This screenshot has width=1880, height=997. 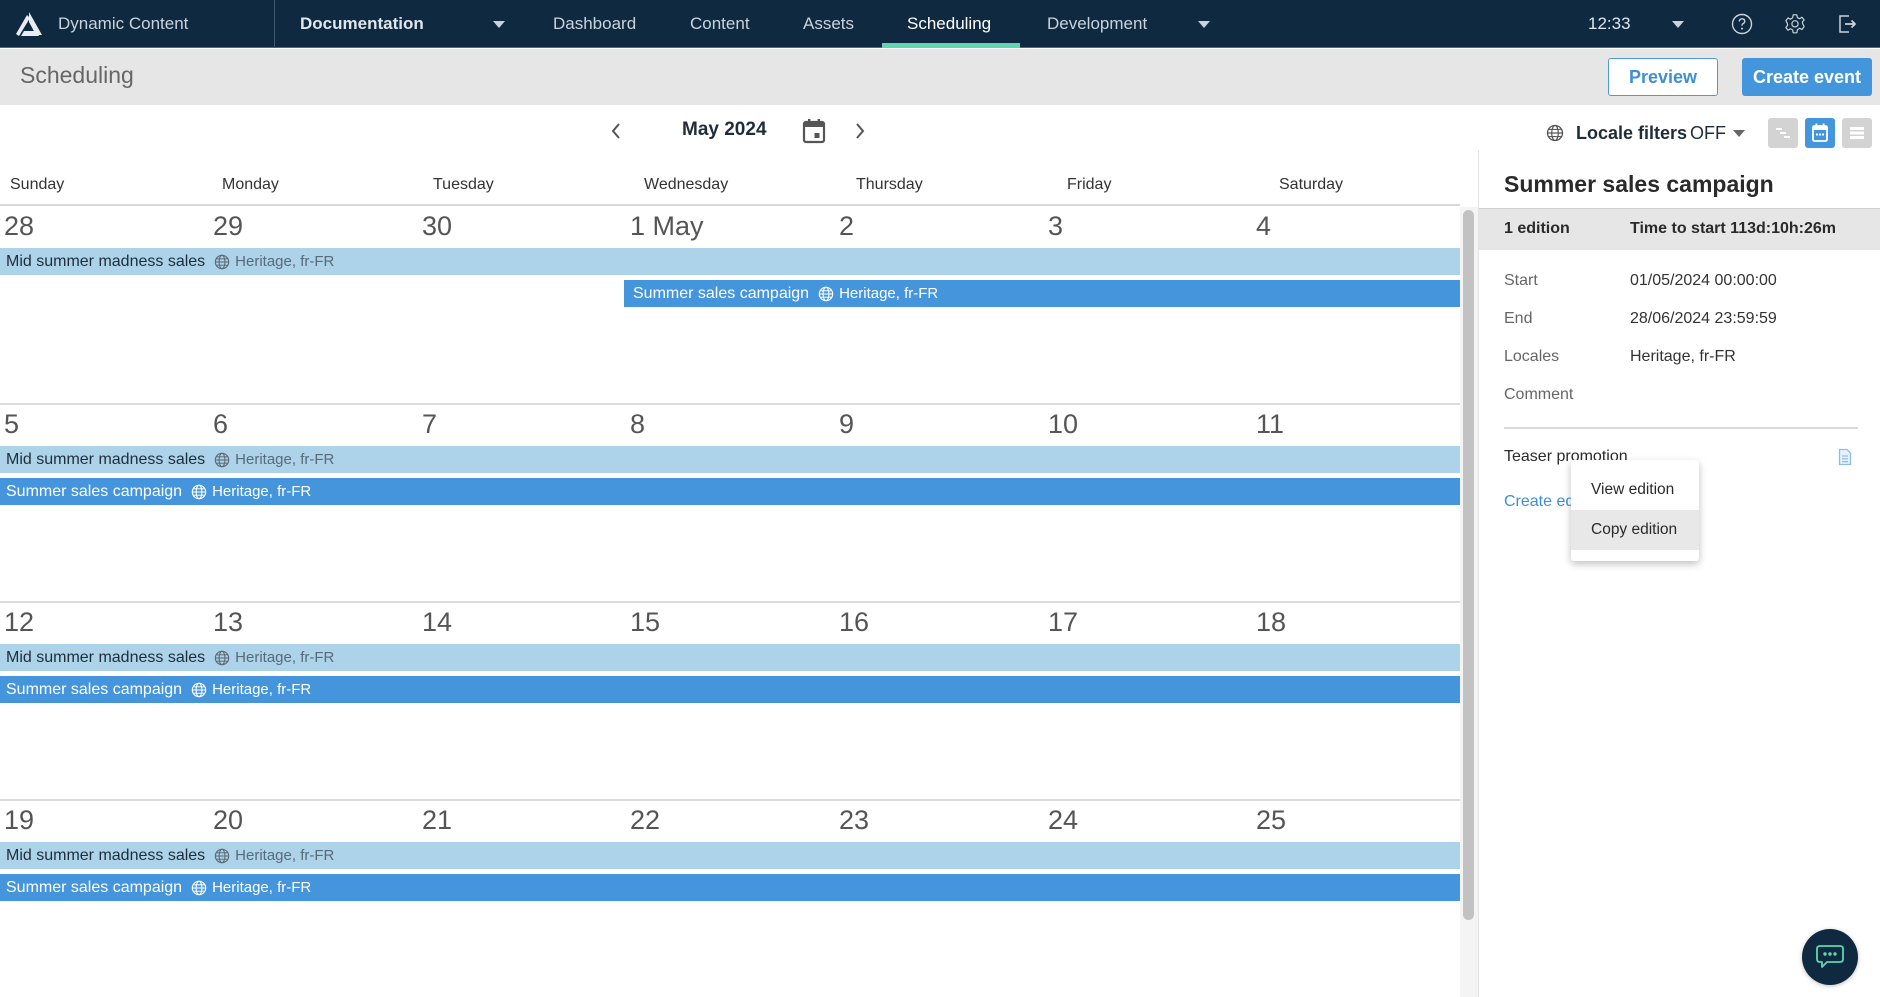 What do you see at coordinates (828, 24) in the screenshot?
I see `tab-assets: Assets` at bounding box center [828, 24].